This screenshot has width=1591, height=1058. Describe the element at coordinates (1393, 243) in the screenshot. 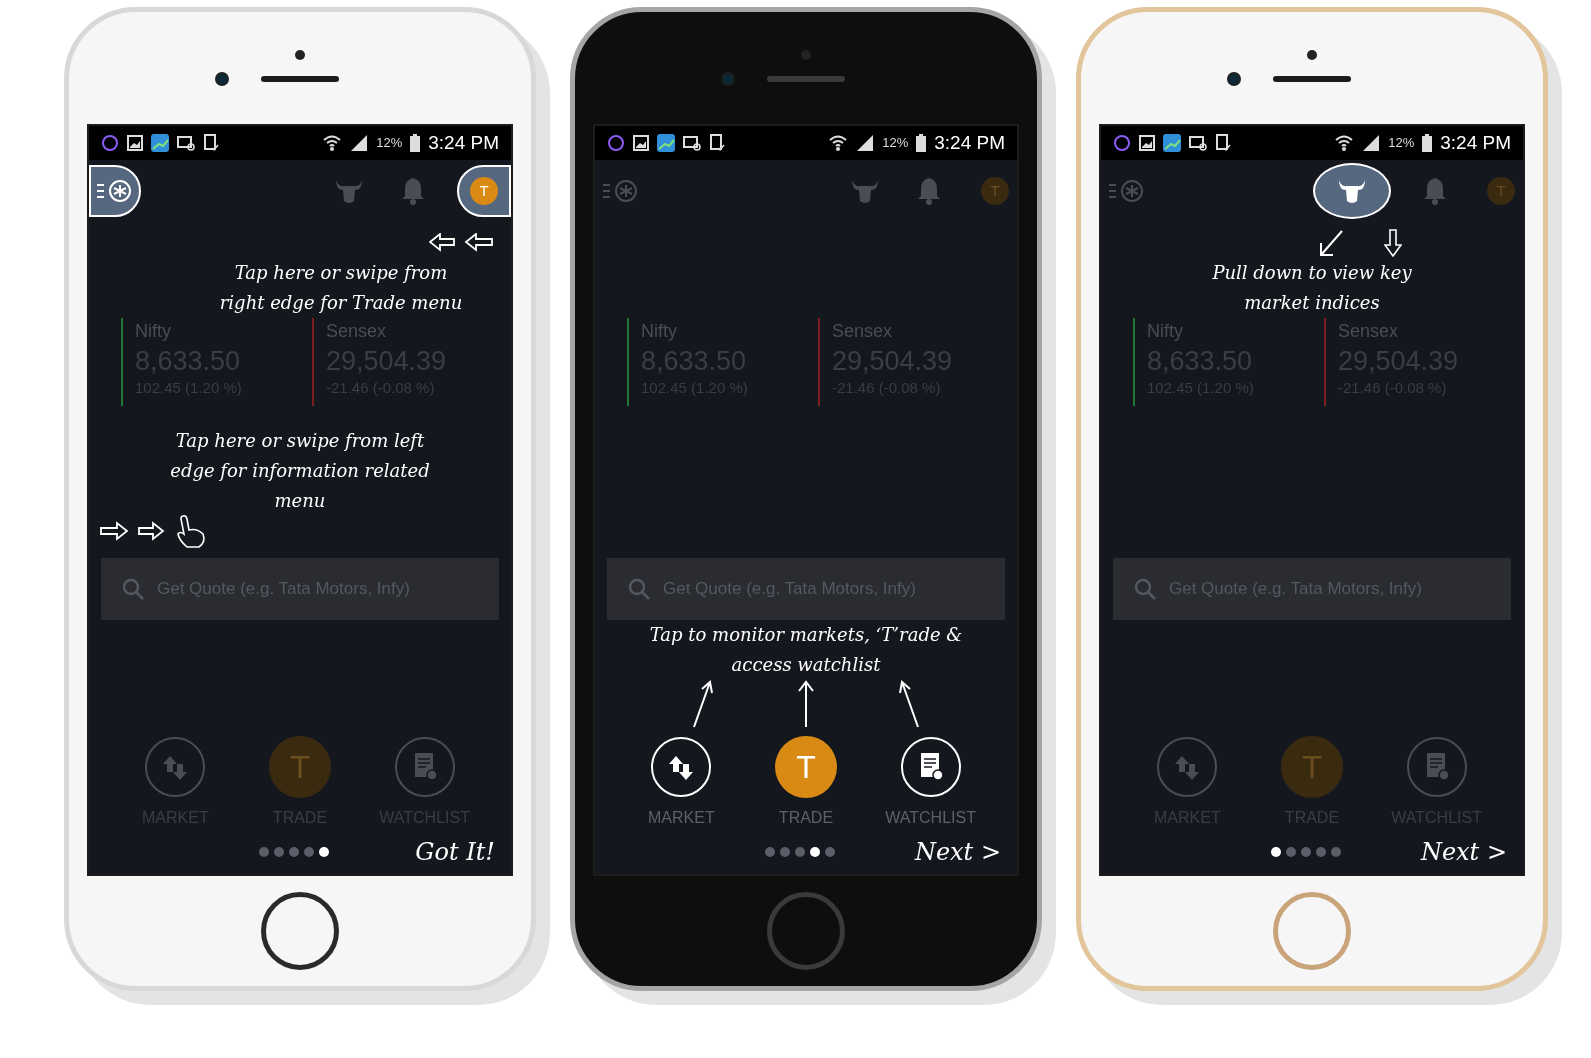

I see `down-arrow-icon` at that location.